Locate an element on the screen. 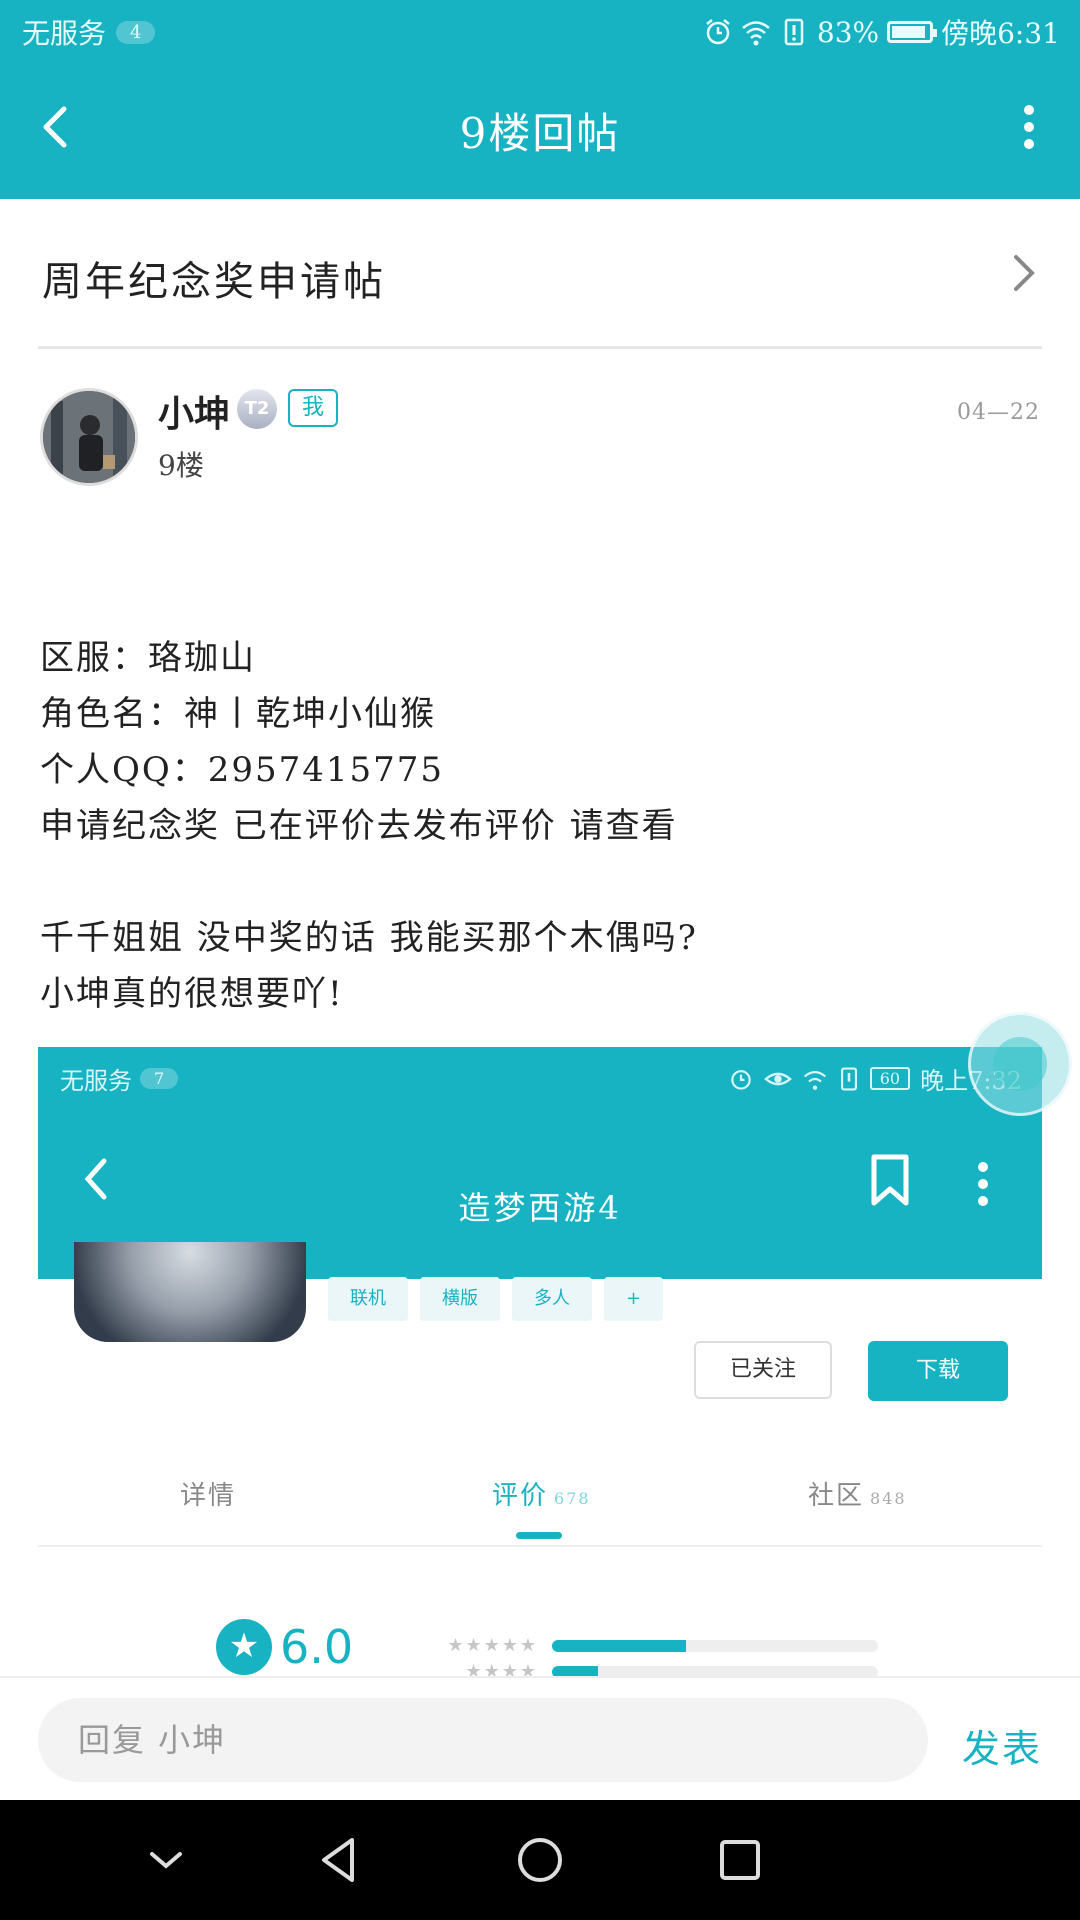 Image resolution: width=1080 pixels, height=1920 pixels. rating-row: ★★★★ is located at coordinates (653, 1669).